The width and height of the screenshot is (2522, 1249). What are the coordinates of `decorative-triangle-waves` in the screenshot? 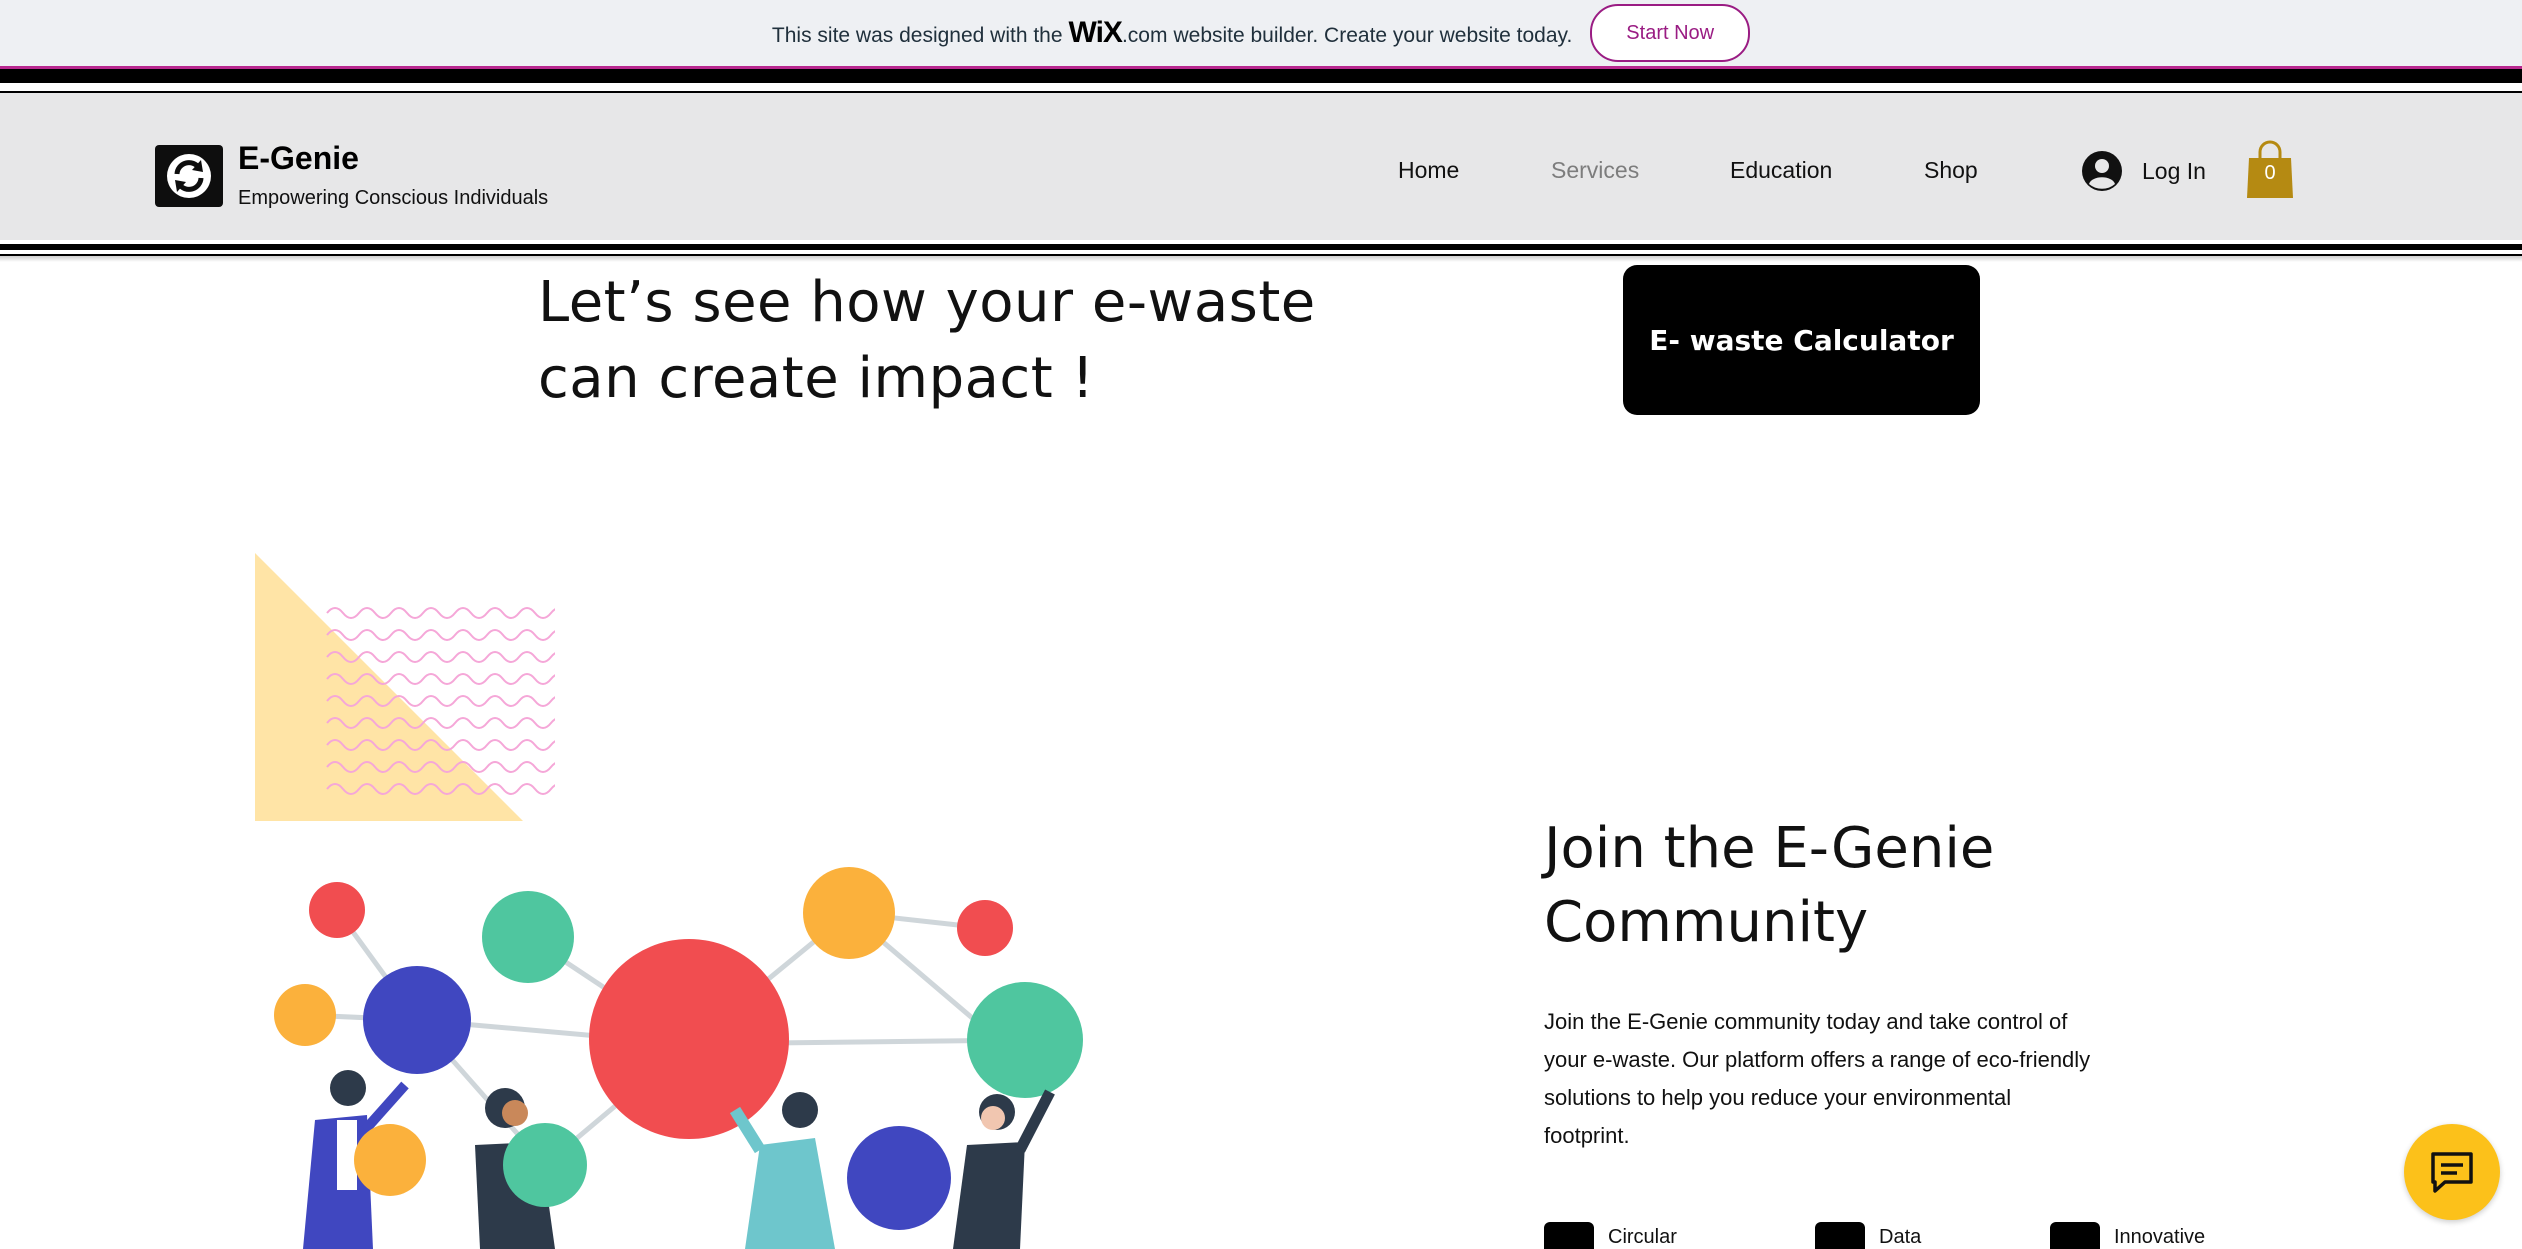 It's located at (405, 687).